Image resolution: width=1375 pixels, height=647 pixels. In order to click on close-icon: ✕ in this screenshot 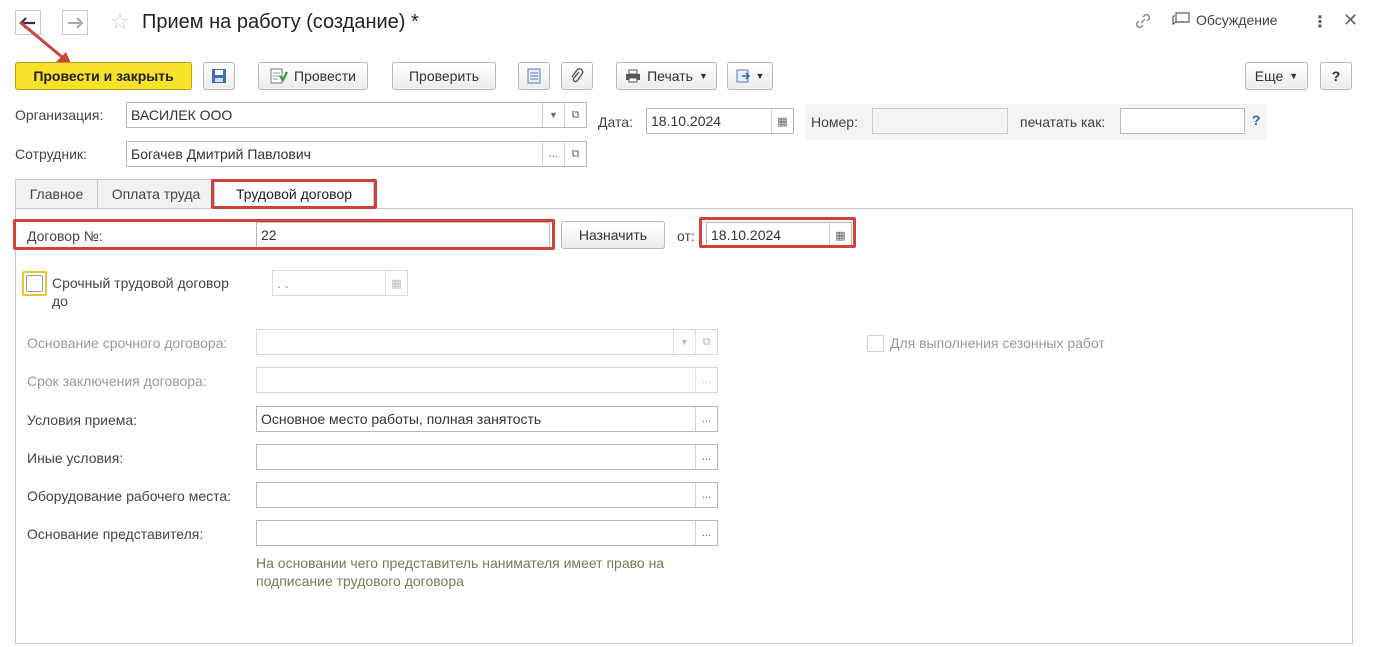, I will do `click(1350, 20)`.